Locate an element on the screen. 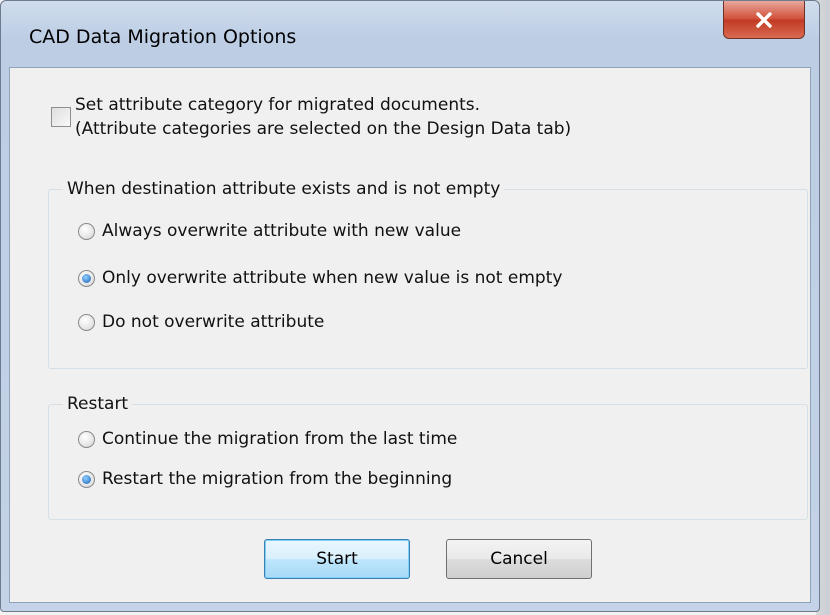 Image resolution: width=830 pixels, height=615 pixels. radio-do-not-overwrite: Do not overwrite attribute is located at coordinates (201, 322).